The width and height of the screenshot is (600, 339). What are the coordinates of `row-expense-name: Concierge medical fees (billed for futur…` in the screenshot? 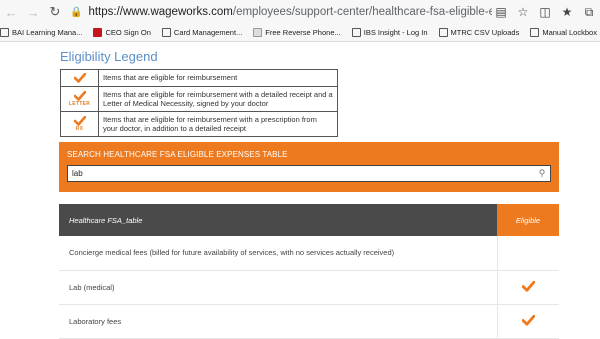 It's located at (278, 253).